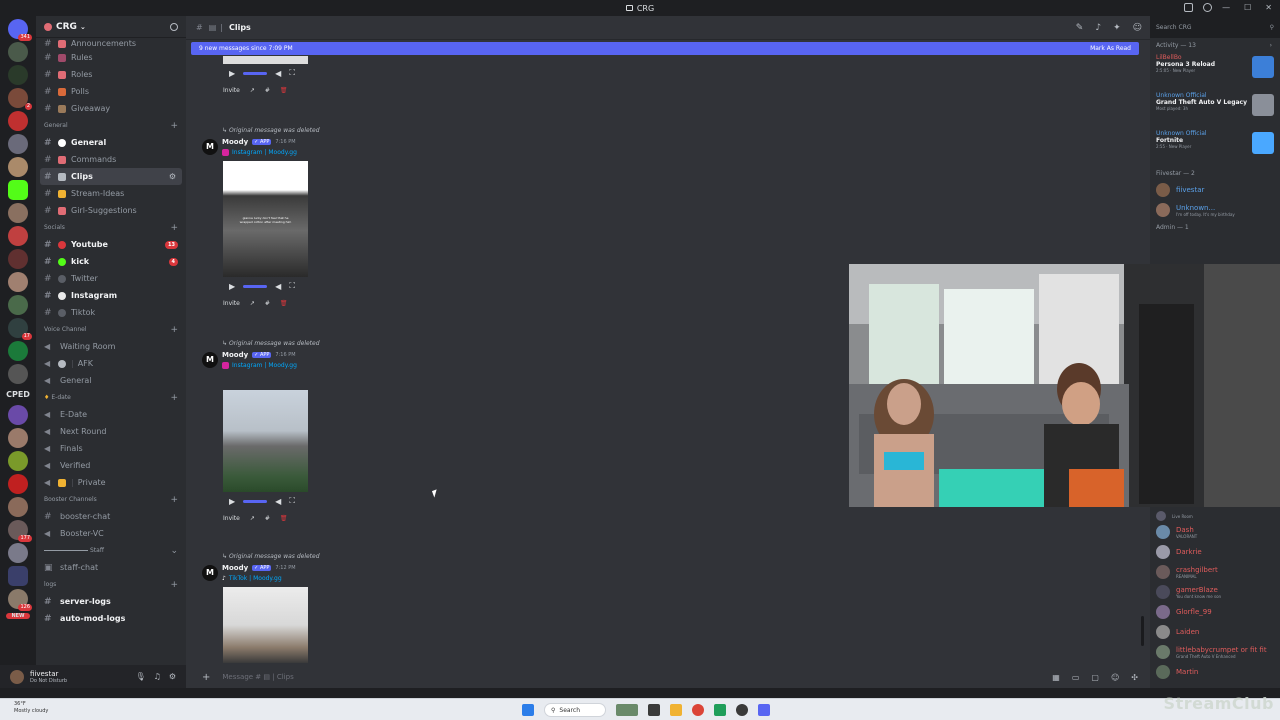 Image resolution: width=1280 pixels, height=720 pixels. Describe the element at coordinates (720, 710) in the screenshot. I see `app-icon` at that location.